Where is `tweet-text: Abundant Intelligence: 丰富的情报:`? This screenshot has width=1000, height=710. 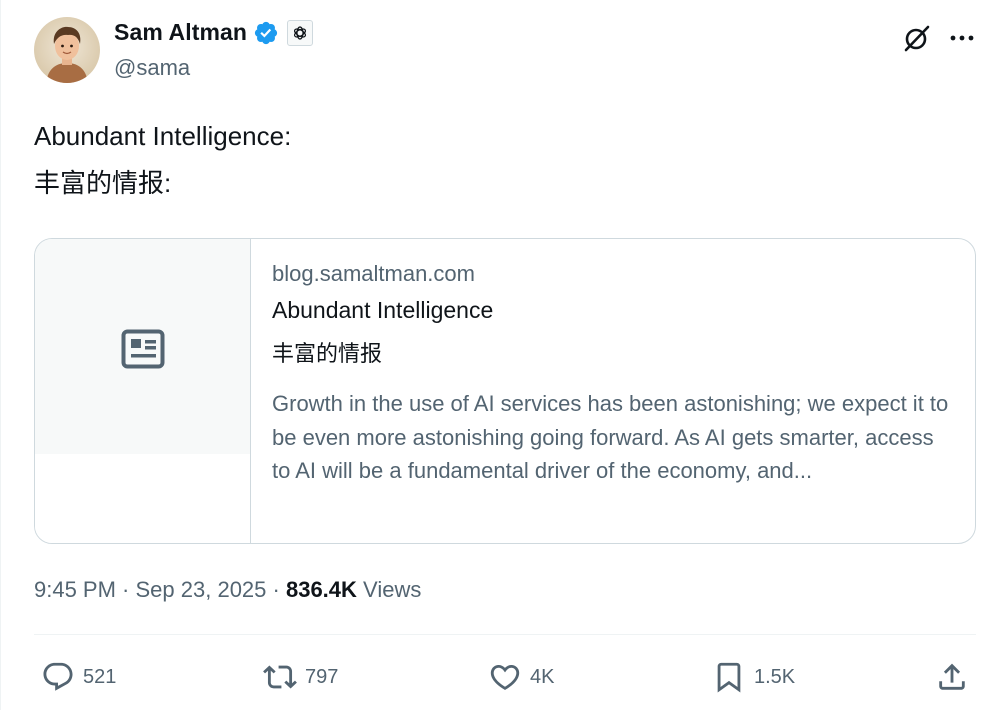 tweet-text: Abundant Intelligence: 丰富的情报: is located at coordinates (162, 160).